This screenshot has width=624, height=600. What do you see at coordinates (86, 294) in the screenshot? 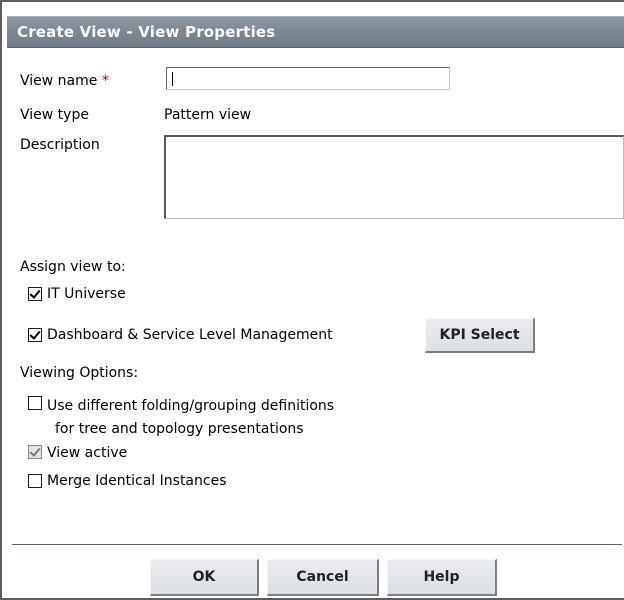
I see `it-universe-label: IT Universe` at bounding box center [86, 294].